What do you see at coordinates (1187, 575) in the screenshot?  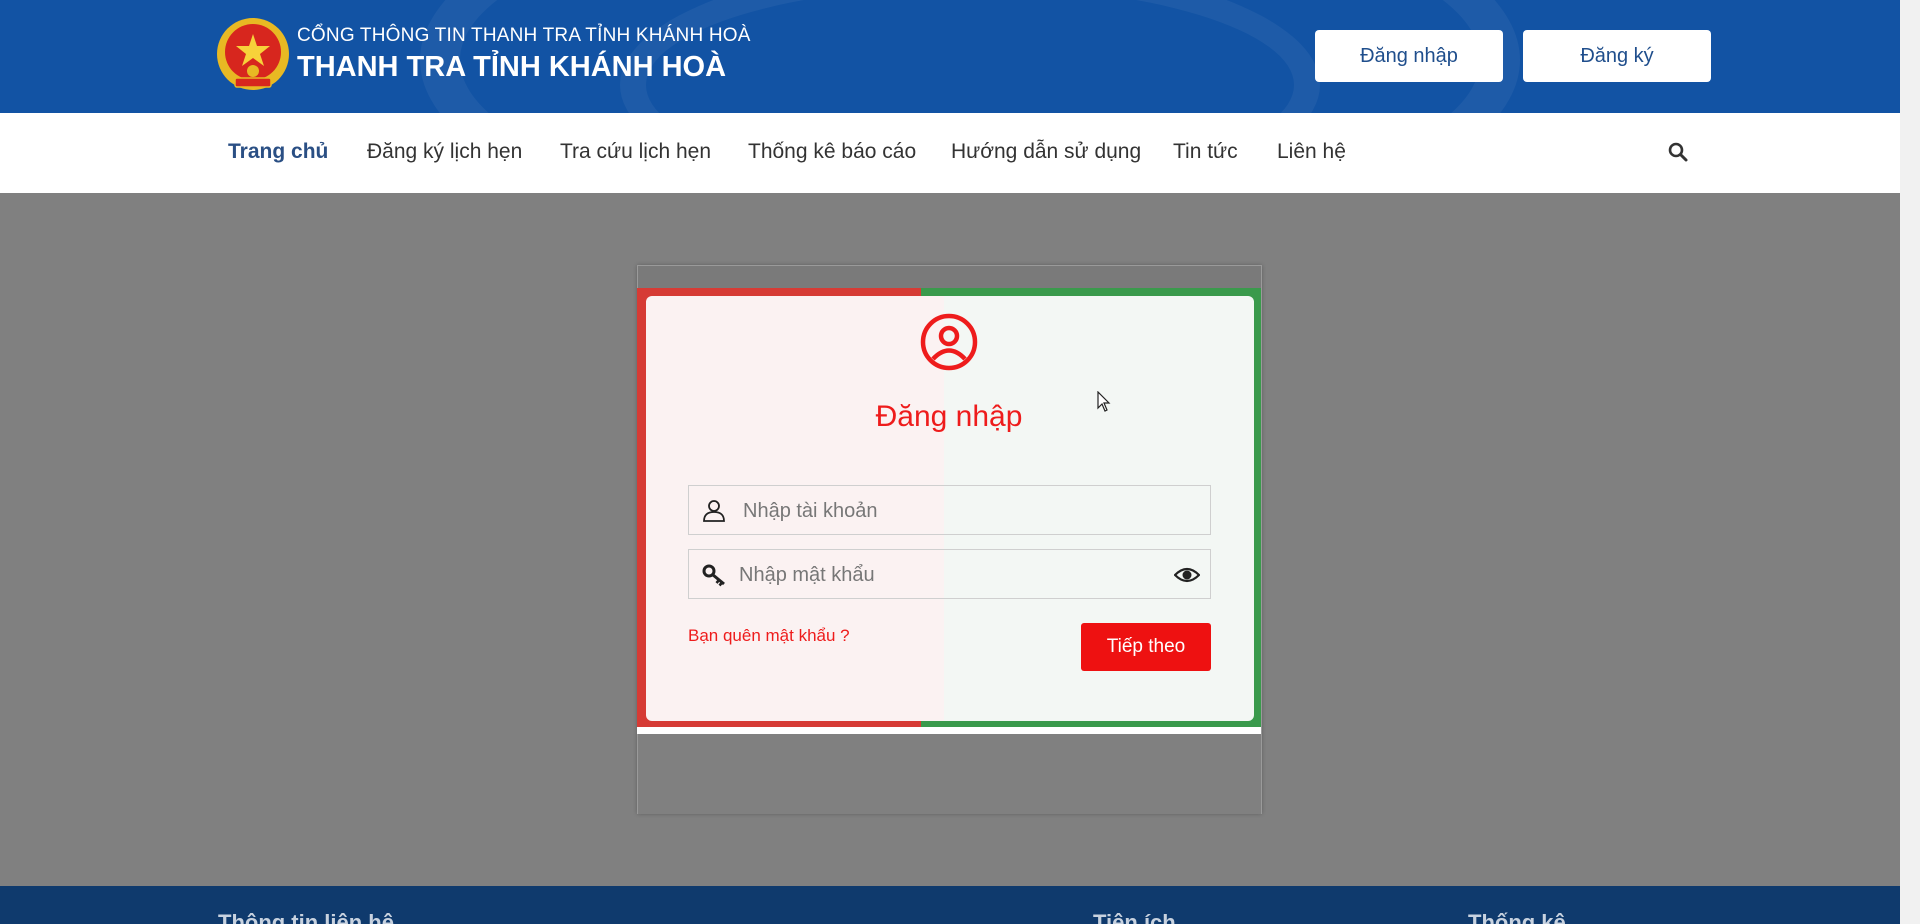 I see `eye-icon` at bounding box center [1187, 575].